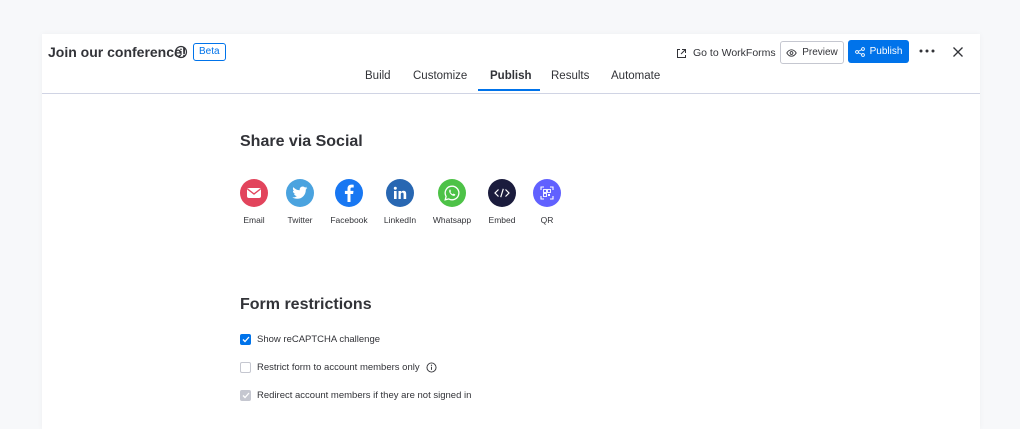 Image resolution: width=1020 pixels, height=429 pixels. What do you see at coordinates (570, 76) in the screenshot?
I see `tab-results: Results` at bounding box center [570, 76].